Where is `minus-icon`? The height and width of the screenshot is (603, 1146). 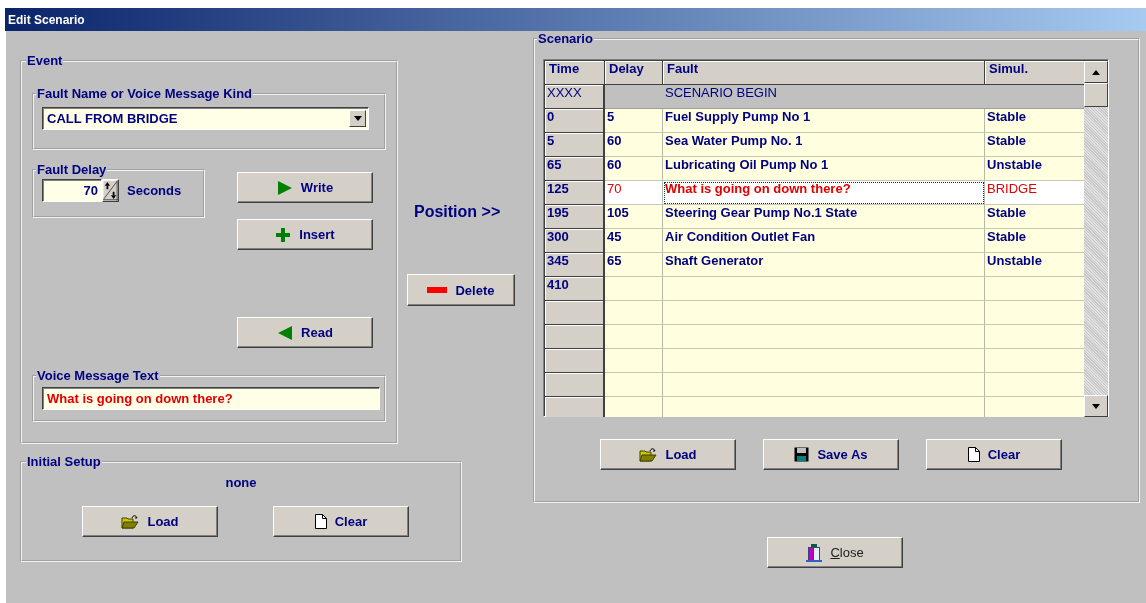
minus-icon is located at coordinates (437, 290).